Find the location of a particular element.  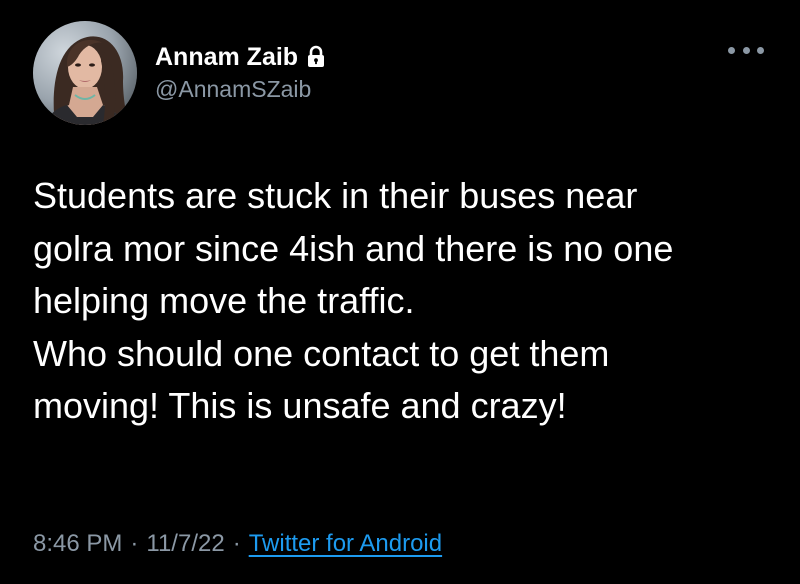

avatar is located at coordinates (85, 73).